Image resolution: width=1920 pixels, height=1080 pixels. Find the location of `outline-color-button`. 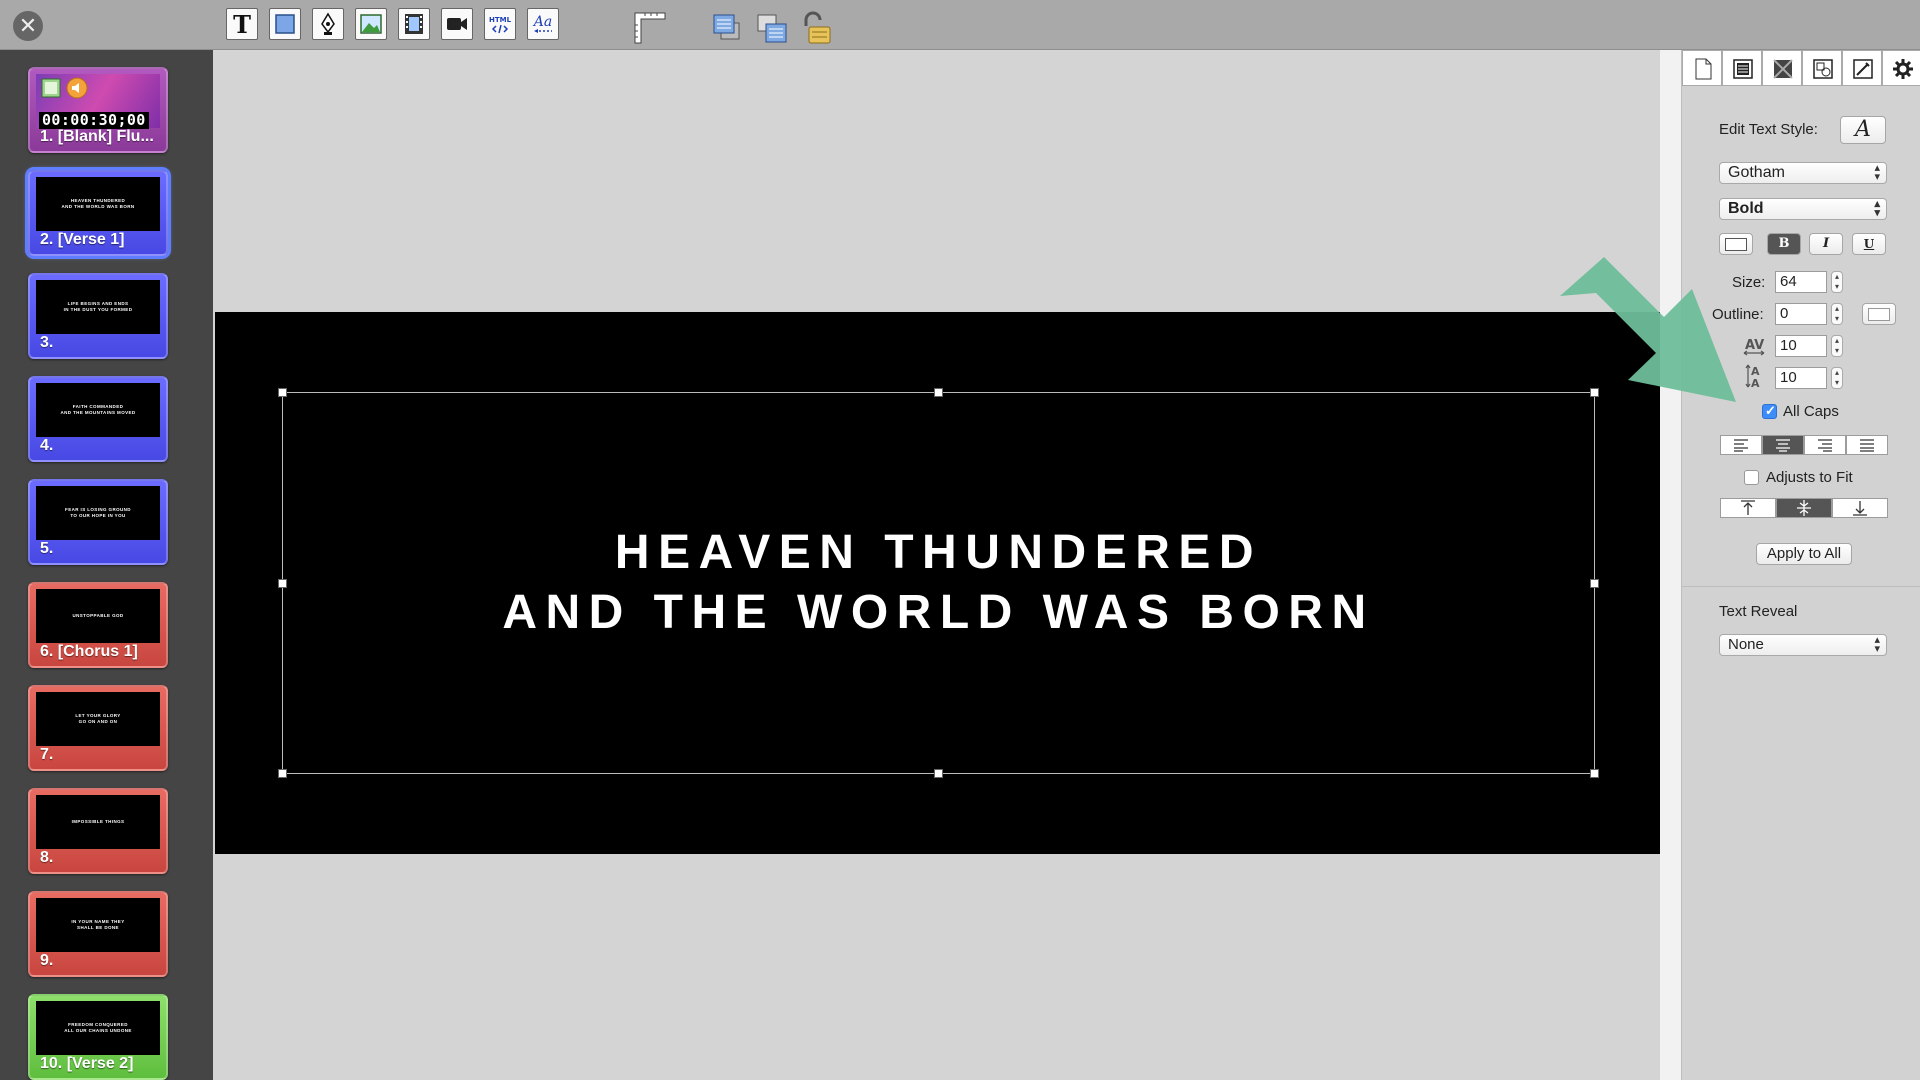

outline-color-button is located at coordinates (1879, 314).